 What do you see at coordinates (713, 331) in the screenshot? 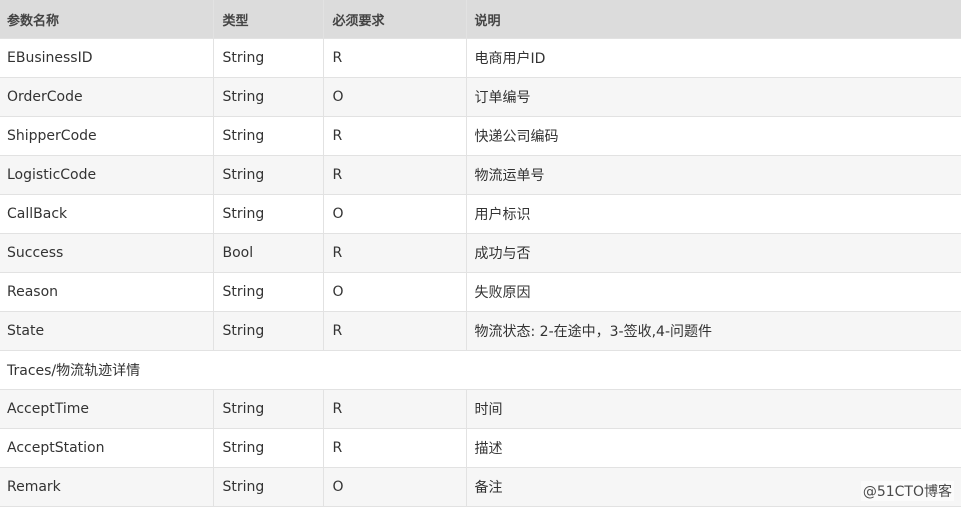
I see `cell-description: 物流状态: 2-在途中，3-签收,4-问题件` at bounding box center [713, 331].